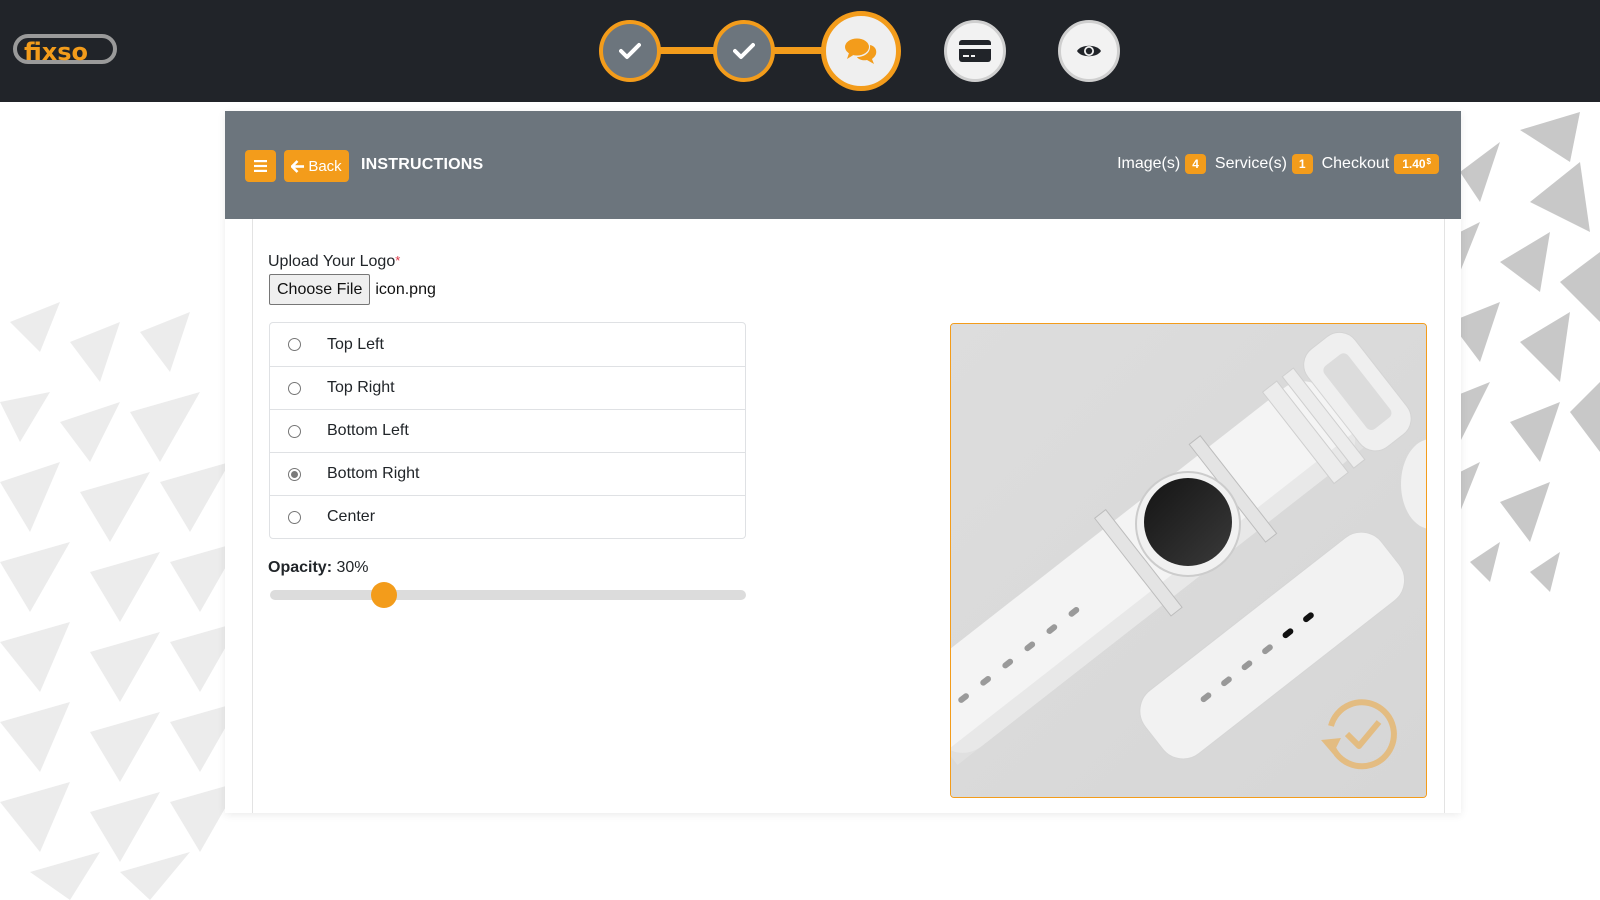 This screenshot has width=1600, height=900. Describe the element at coordinates (355, 344) in the screenshot. I see `option-label: Top Left` at that location.